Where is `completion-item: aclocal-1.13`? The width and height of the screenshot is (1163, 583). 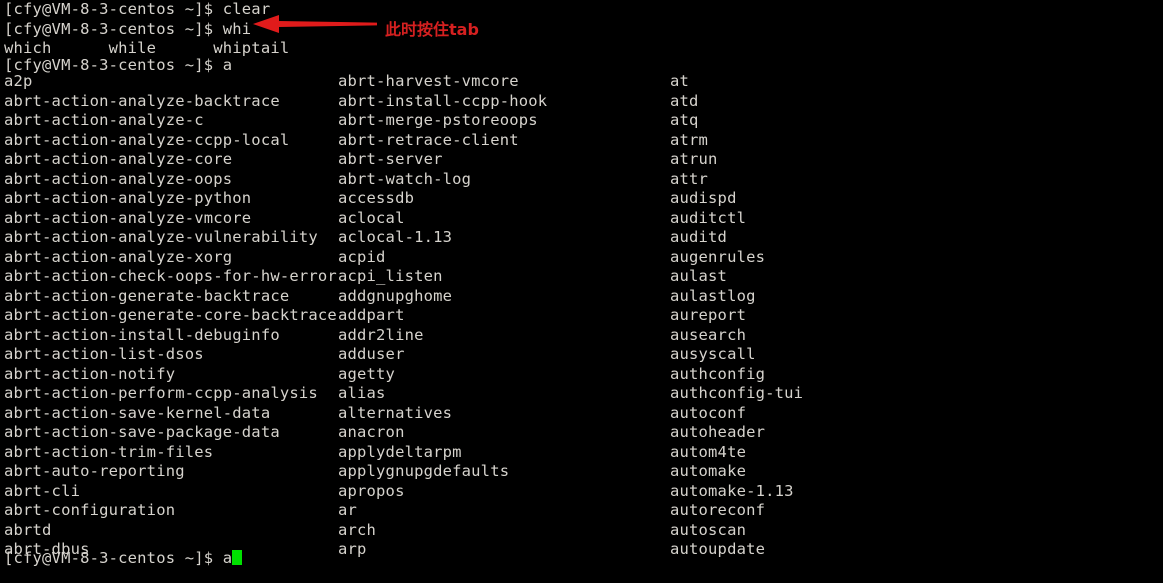
completion-item: aclocal-1.13 is located at coordinates (395, 237).